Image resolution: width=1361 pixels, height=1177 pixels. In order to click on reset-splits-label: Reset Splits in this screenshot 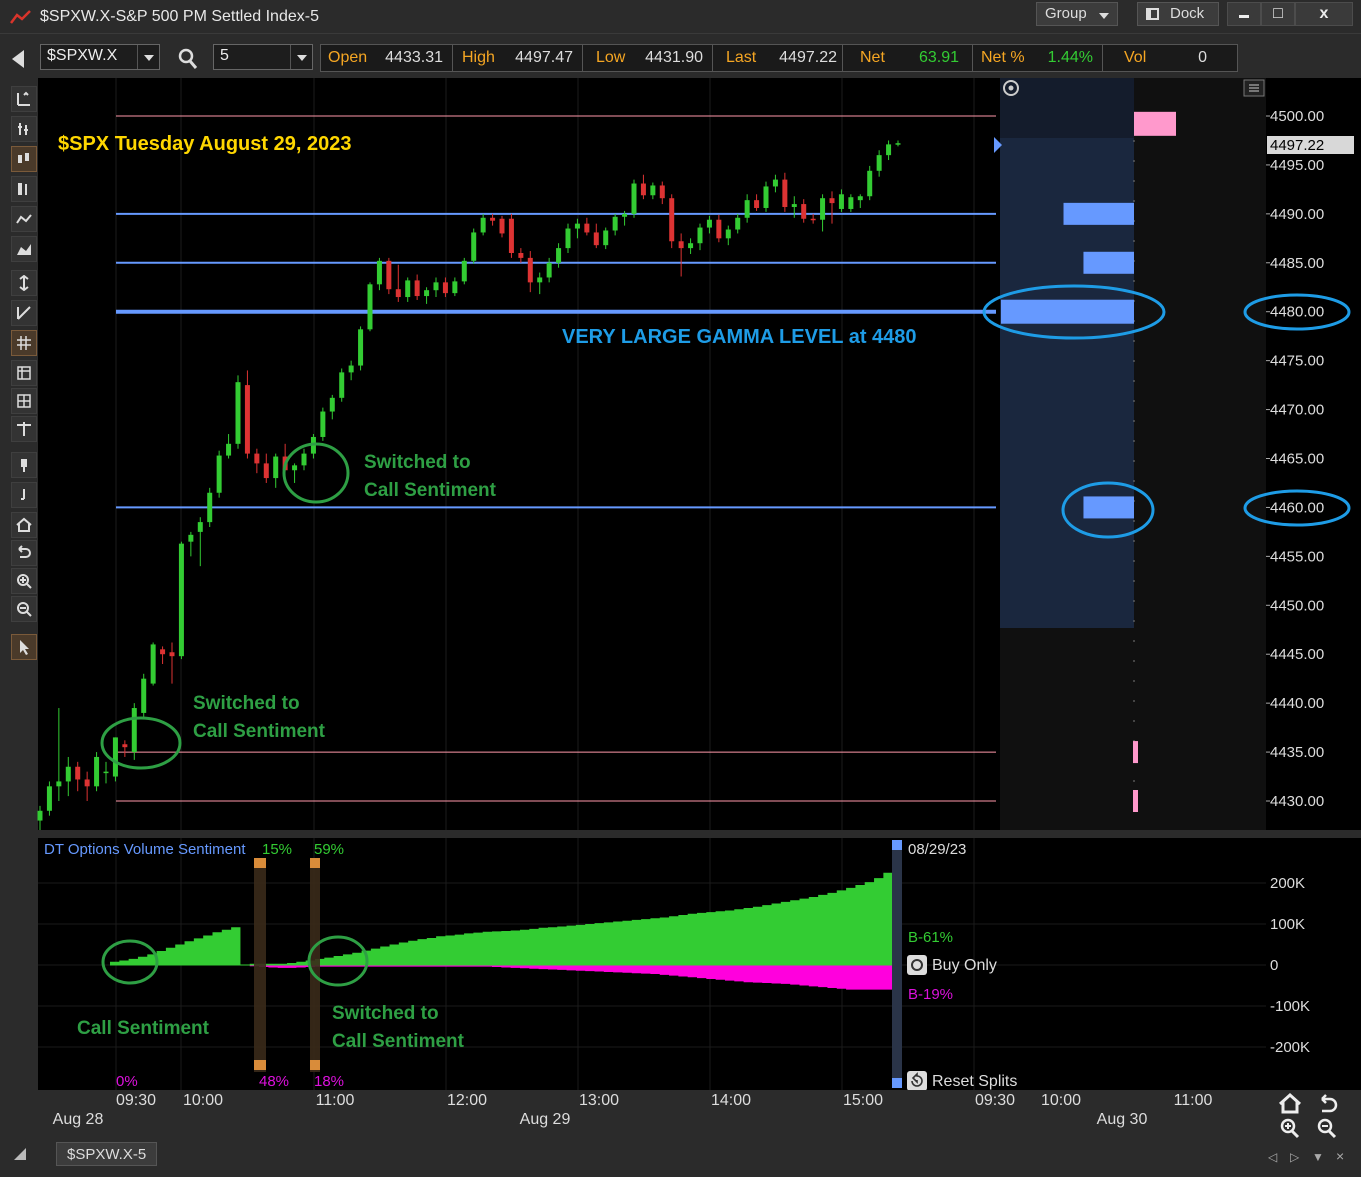, I will do `click(974, 1081)`.